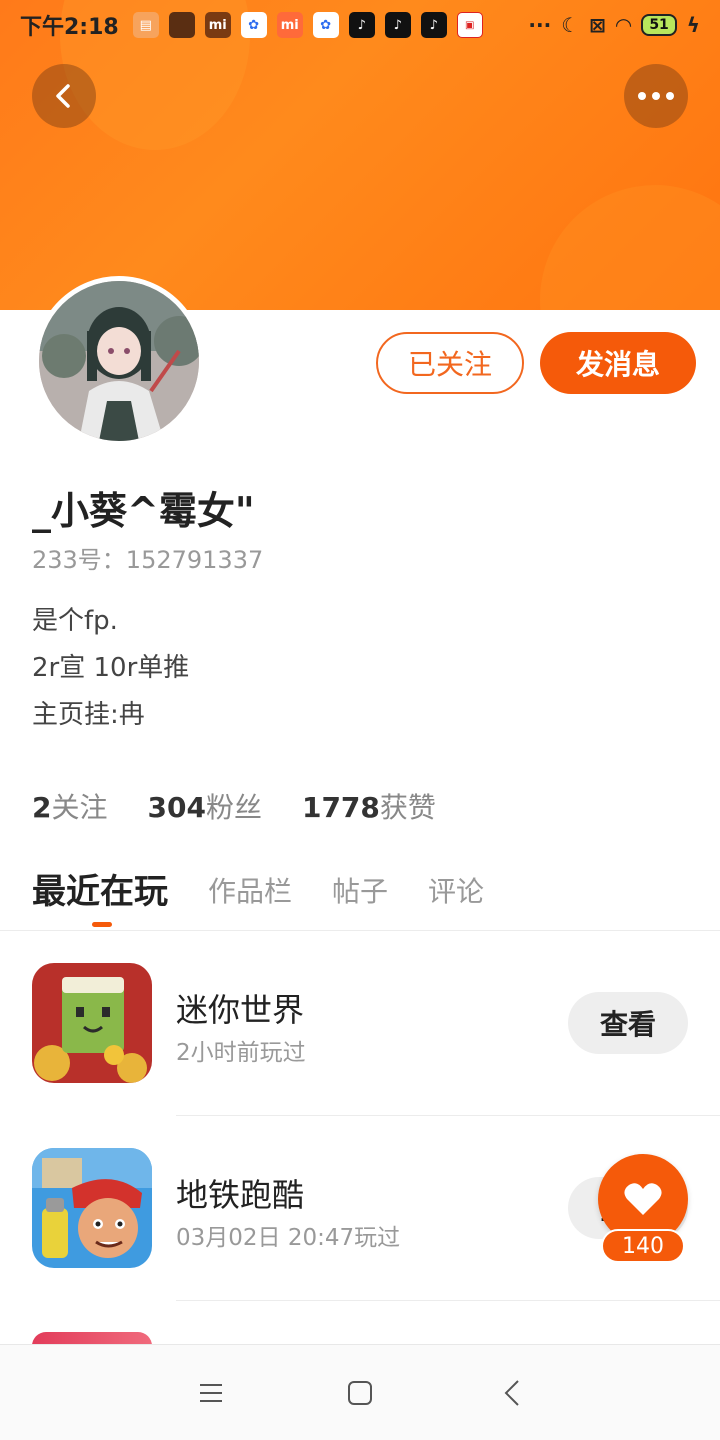 The image size is (720, 1440). I want to click on view-button: 查看, so click(628, 1023).